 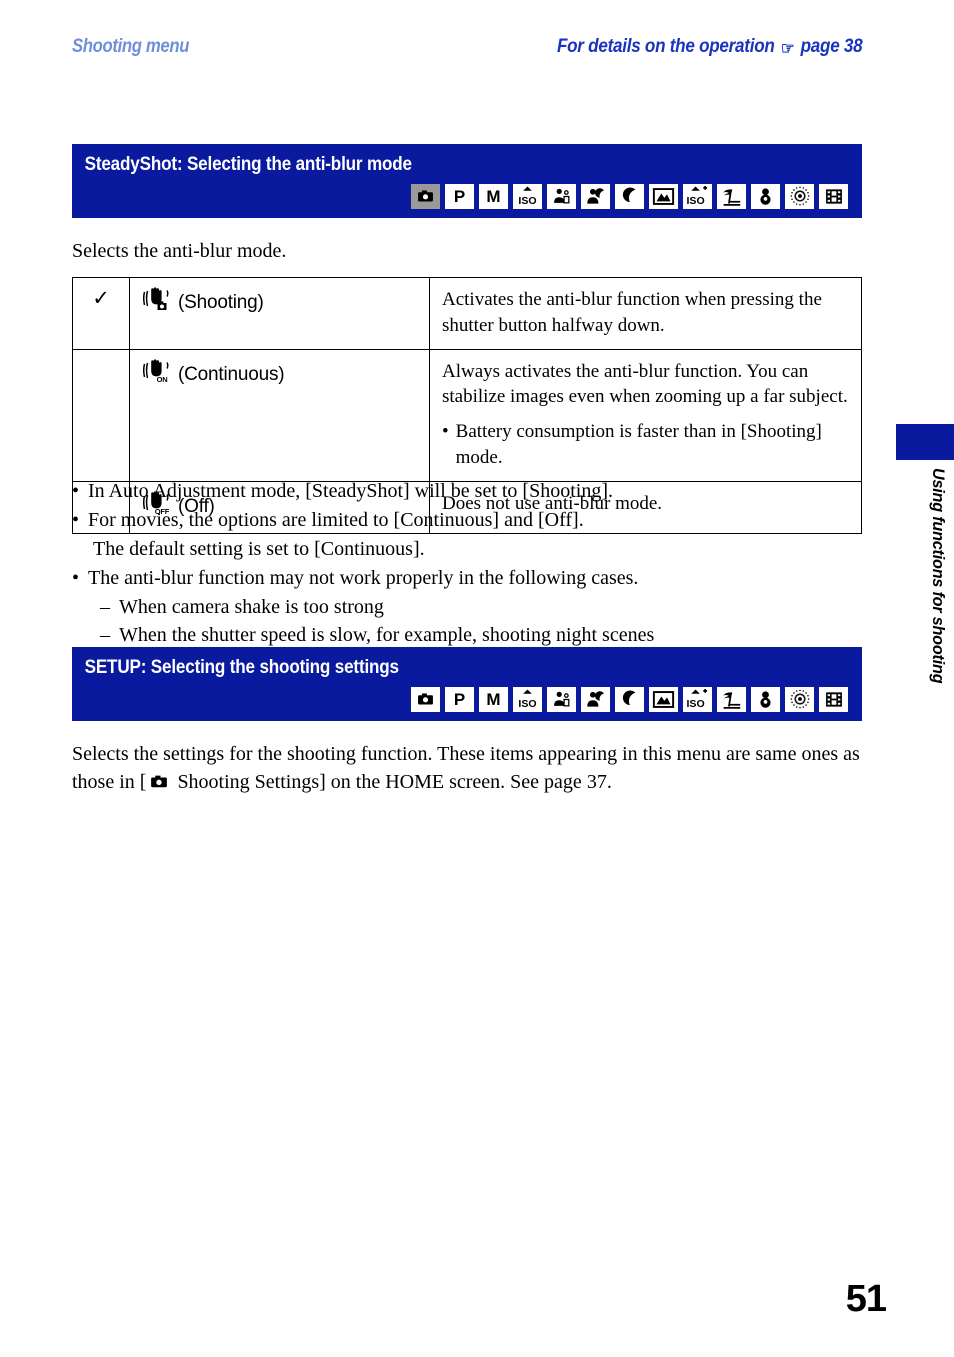 What do you see at coordinates (101, 313) in the screenshot?
I see `default-check-cell: ✓` at bounding box center [101, 313].